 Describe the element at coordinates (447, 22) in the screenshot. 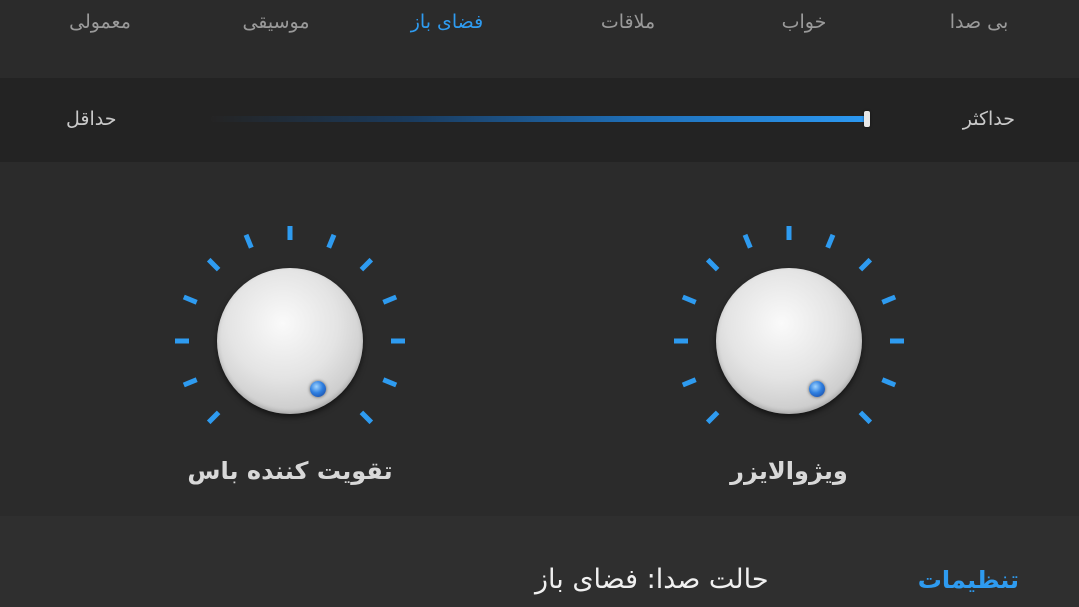

I see `tab-outdoor: فضای باز` at that location.